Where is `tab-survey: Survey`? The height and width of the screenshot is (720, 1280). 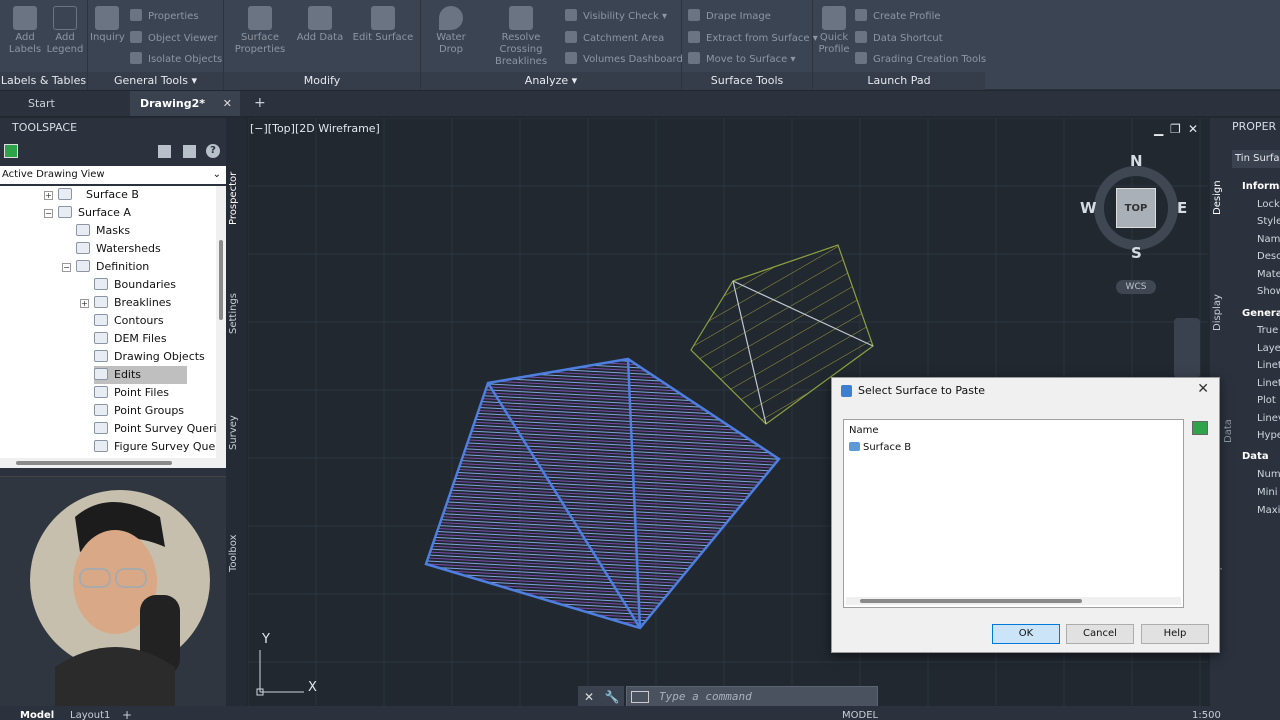 tab-survey: Survey is located at coordinates (236, 433).